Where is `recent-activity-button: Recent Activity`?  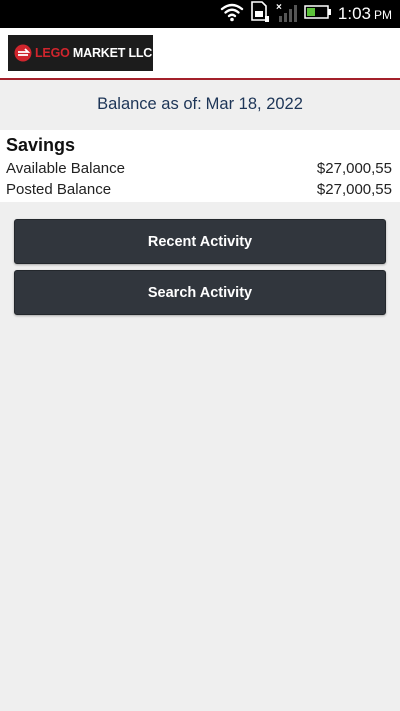
recent-activity-button: Recent Activity is located at coordinates (200, 241).